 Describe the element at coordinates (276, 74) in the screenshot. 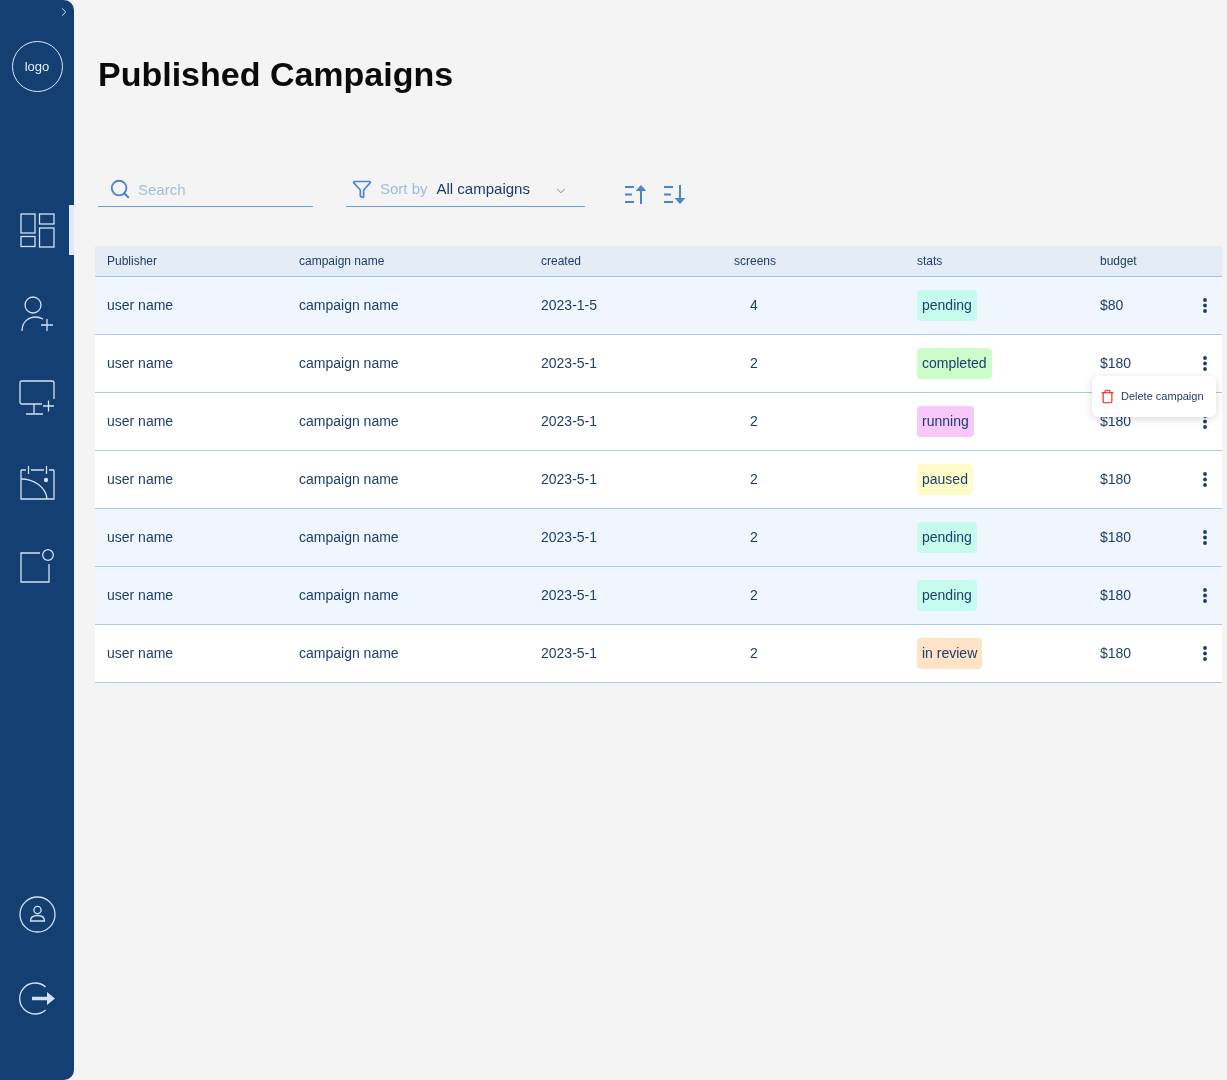

I see `page-title: Published Campaigns` at that location.